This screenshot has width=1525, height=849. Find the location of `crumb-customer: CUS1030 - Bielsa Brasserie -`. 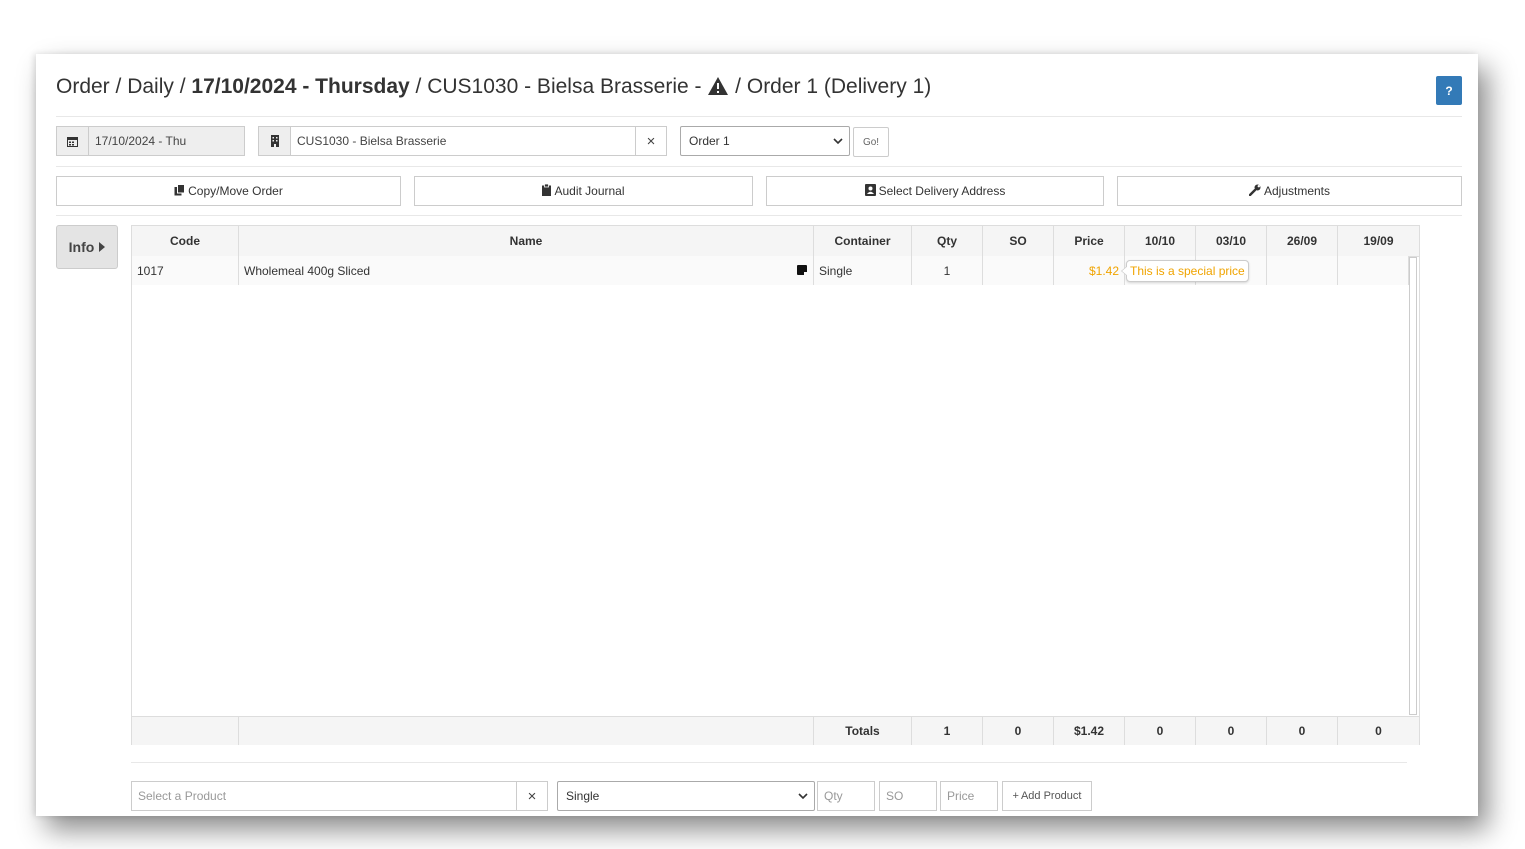

crumb-customer: CUS1030 - Bielsa Brasserie - is located at coordinates (564, 86).